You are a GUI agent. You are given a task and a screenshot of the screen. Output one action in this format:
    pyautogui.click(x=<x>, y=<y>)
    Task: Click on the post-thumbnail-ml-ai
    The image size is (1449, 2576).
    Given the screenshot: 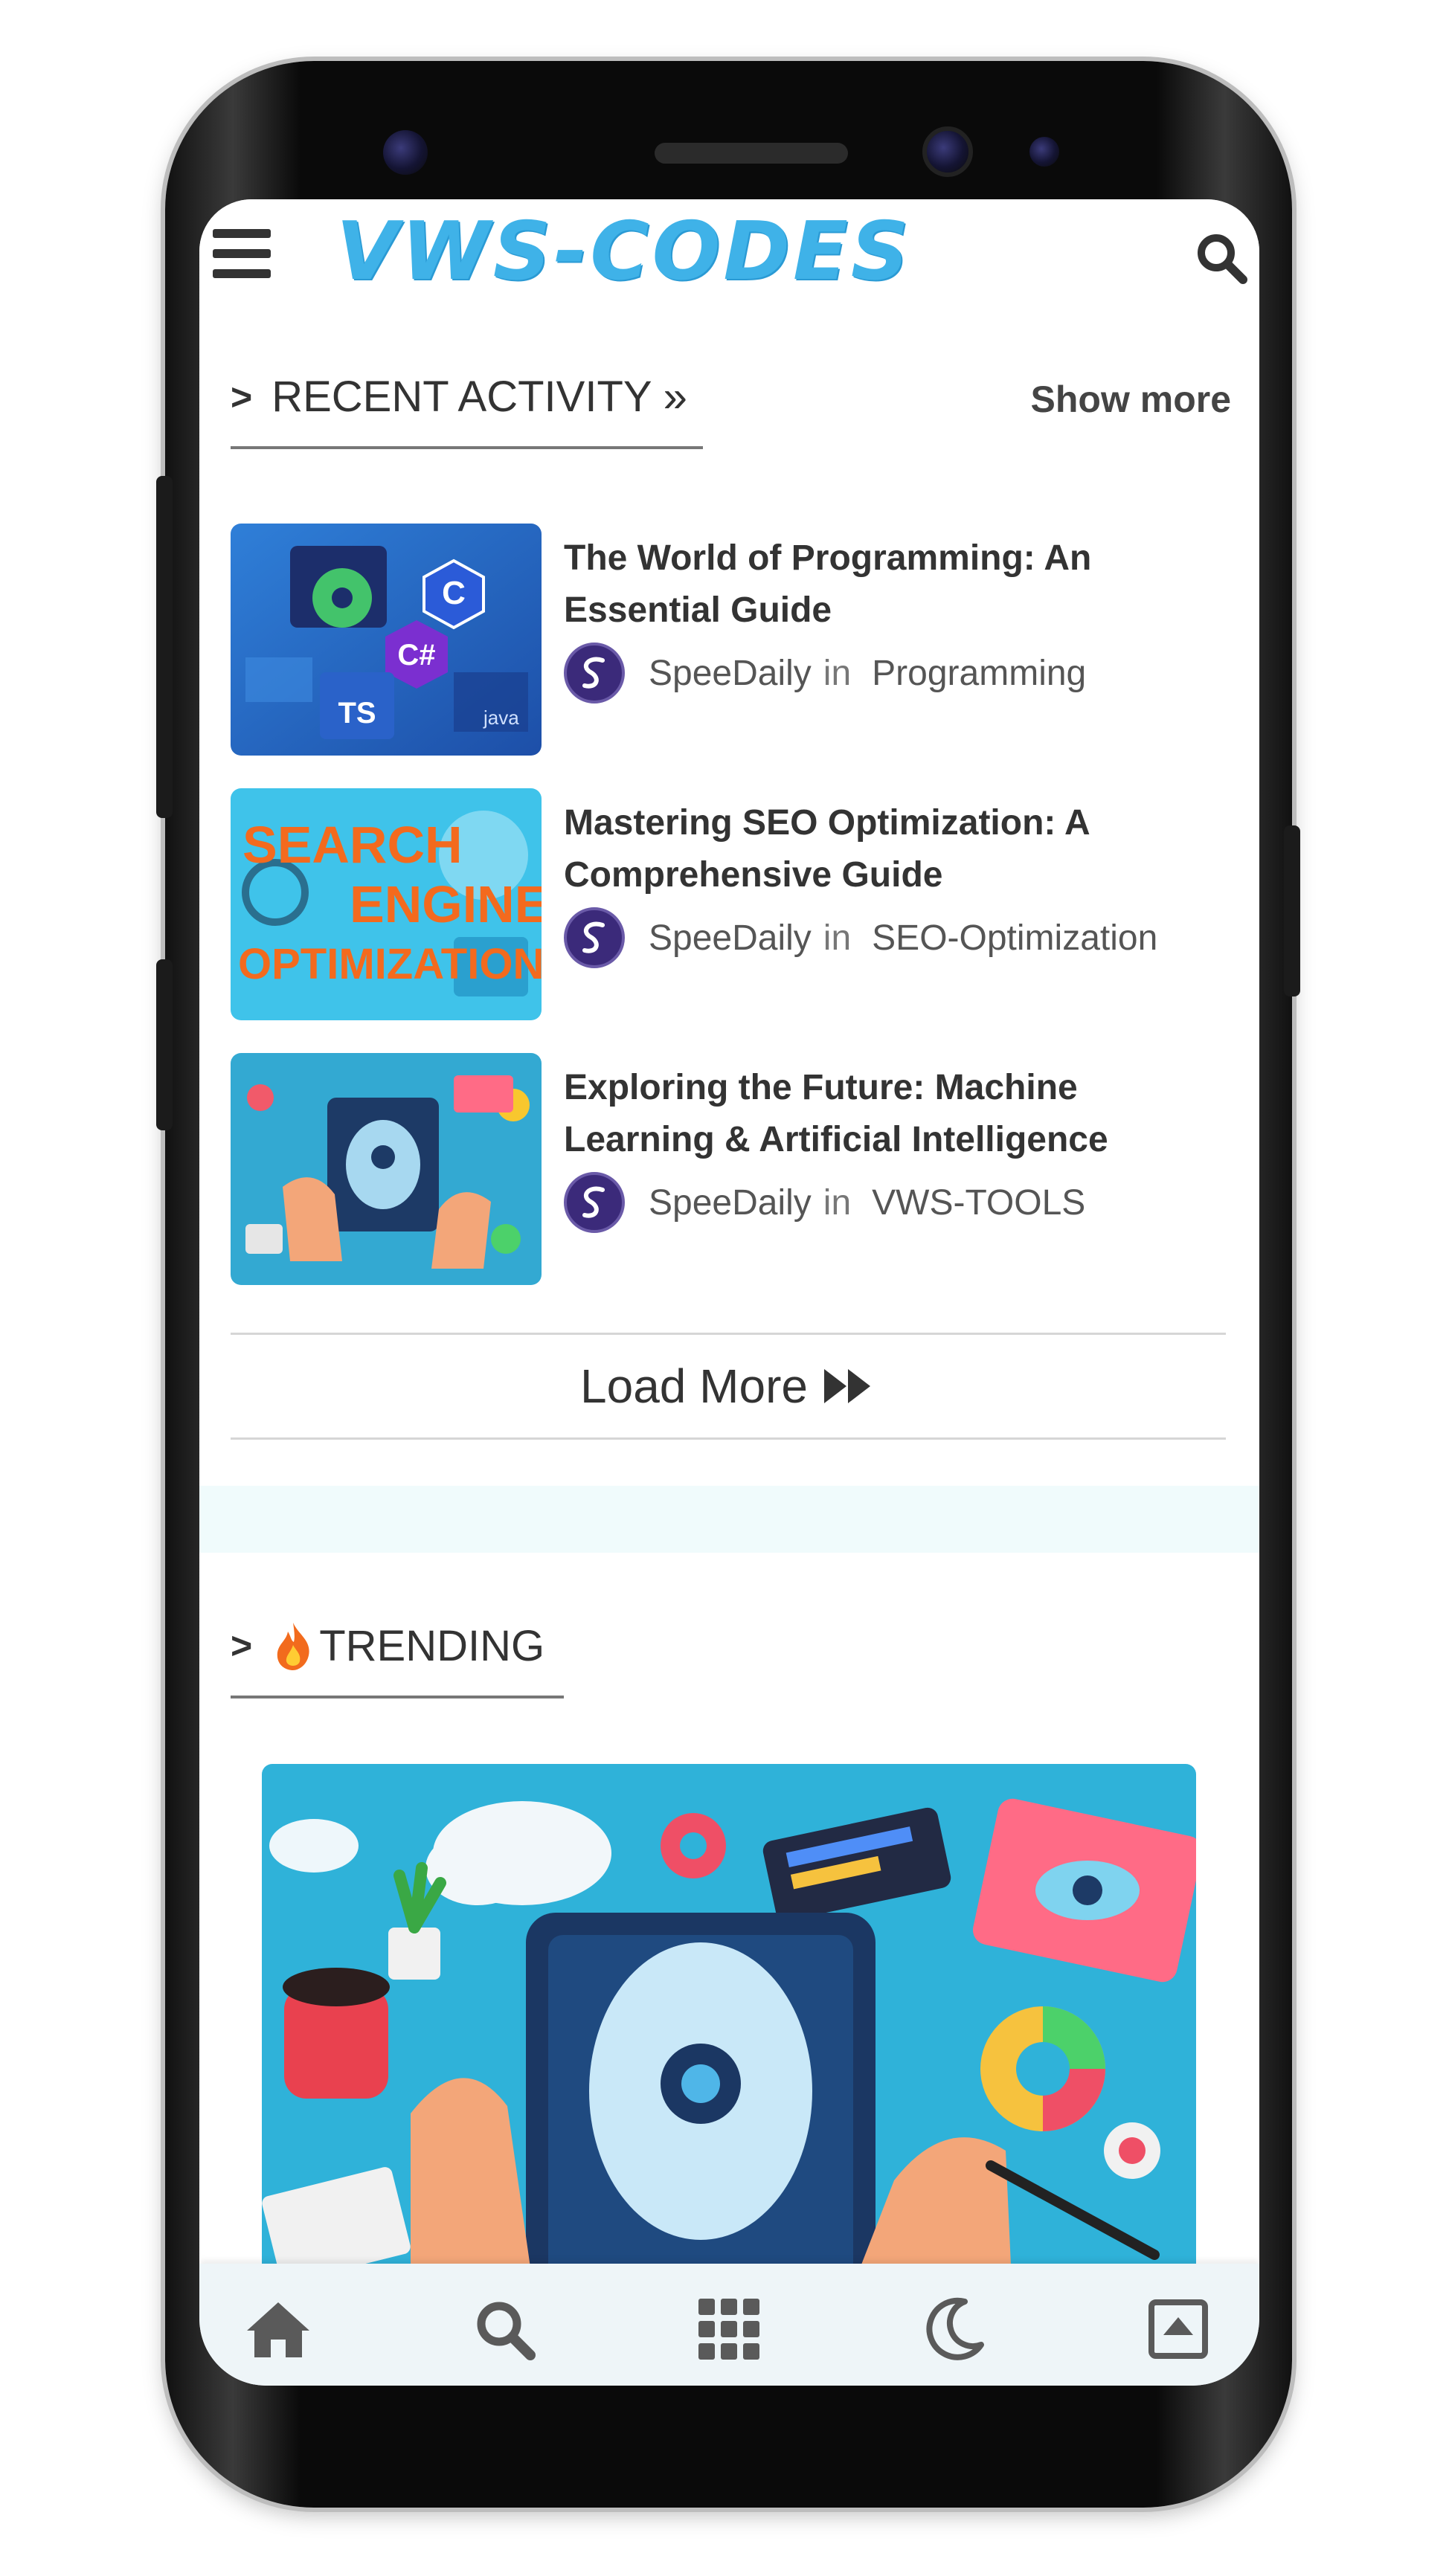 What is the action you would take?
    pyautogui.click(x=387, y=1169)
    